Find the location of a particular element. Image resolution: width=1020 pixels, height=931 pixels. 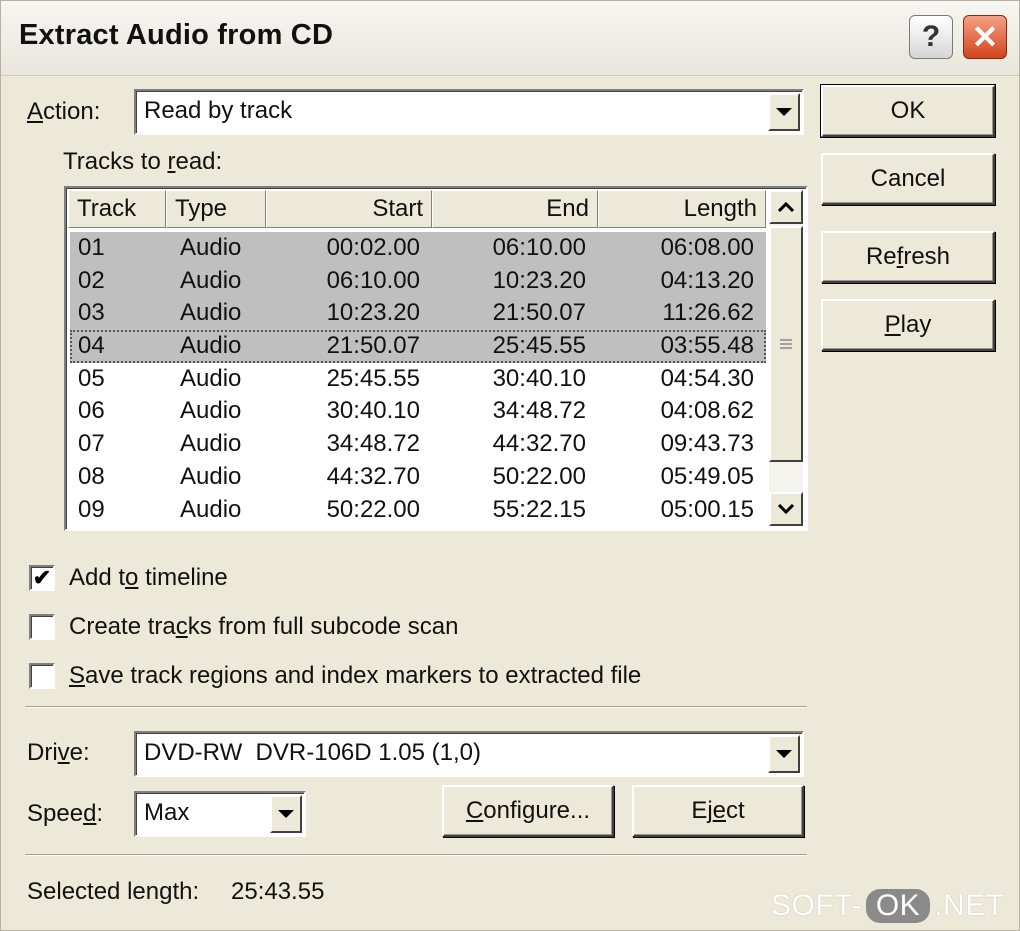

cell-start: 50:22.00 is located at coordinates (373, 509).